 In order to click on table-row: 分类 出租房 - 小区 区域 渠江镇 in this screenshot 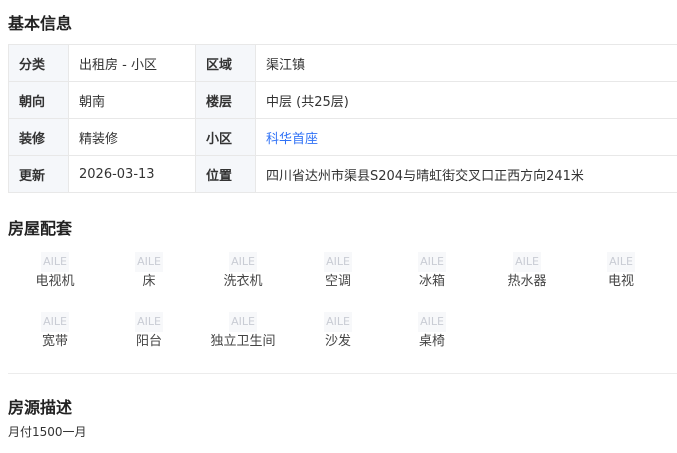, I will do `click(342, 63)`.